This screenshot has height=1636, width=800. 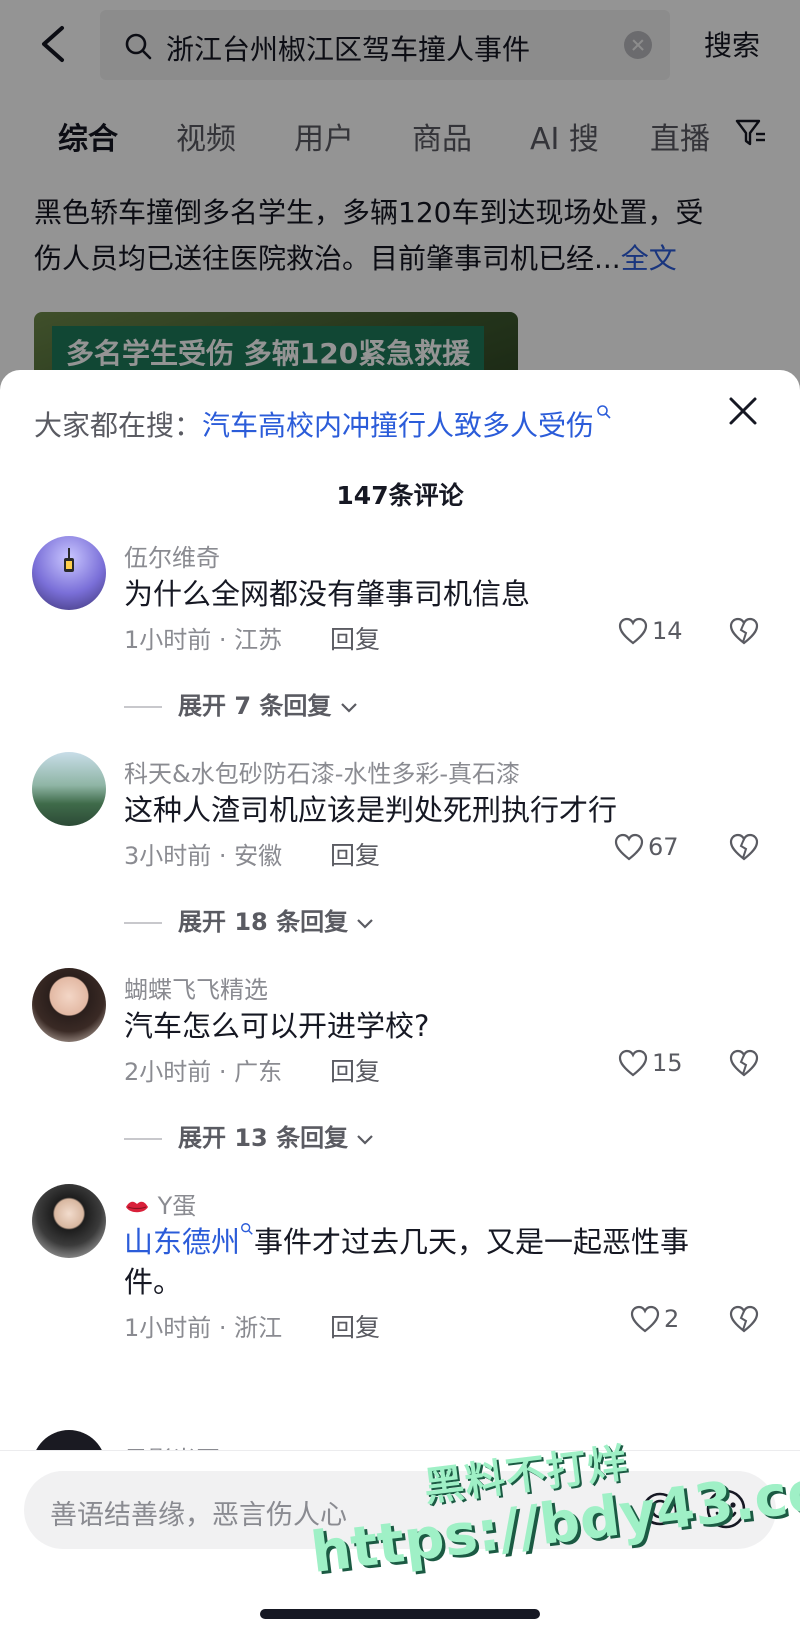 I want to click on close-icon, so click(x=743, y=411).